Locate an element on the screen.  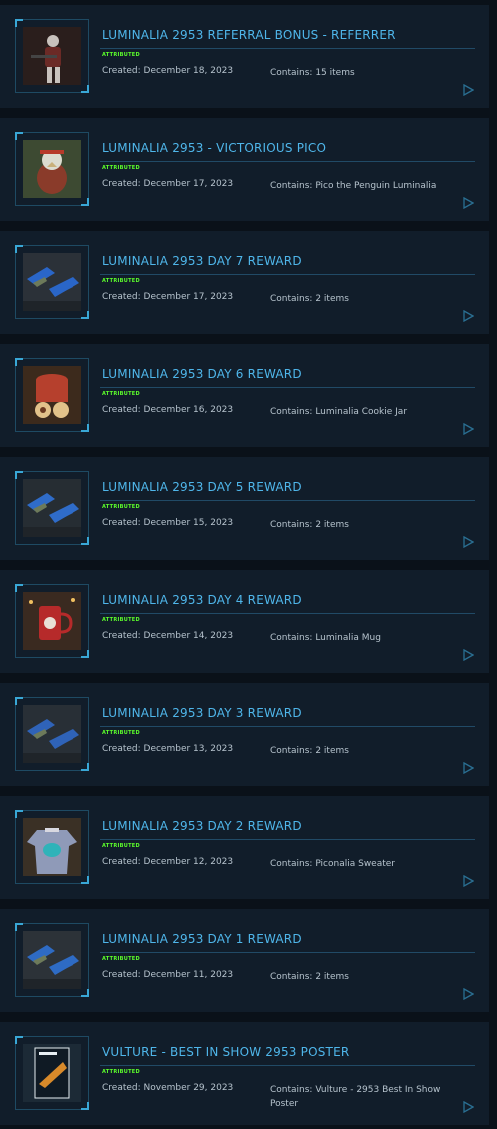
item-title: VULTURE - BEST IN SHOW 2953 POSTER is located at coordinates (225, 1052).